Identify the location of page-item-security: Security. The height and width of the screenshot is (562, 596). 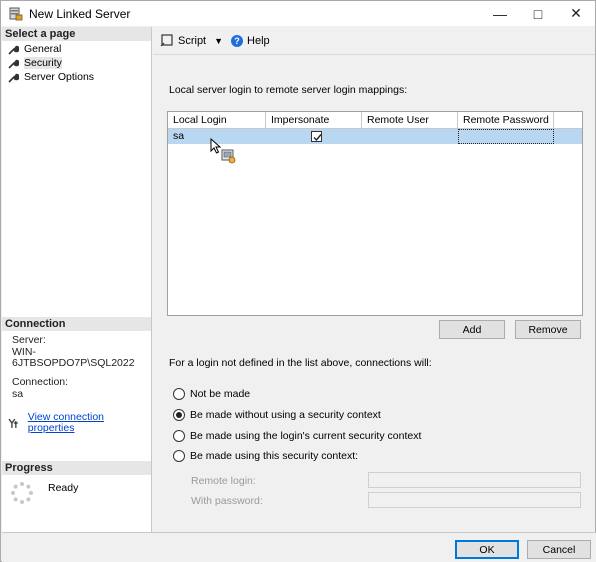
(76, 63).